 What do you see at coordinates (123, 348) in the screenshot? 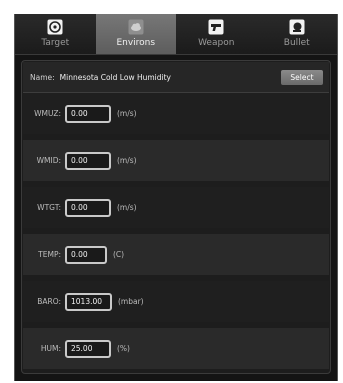
I see `hum-unit: (%)` at bounding box center [123, 348].